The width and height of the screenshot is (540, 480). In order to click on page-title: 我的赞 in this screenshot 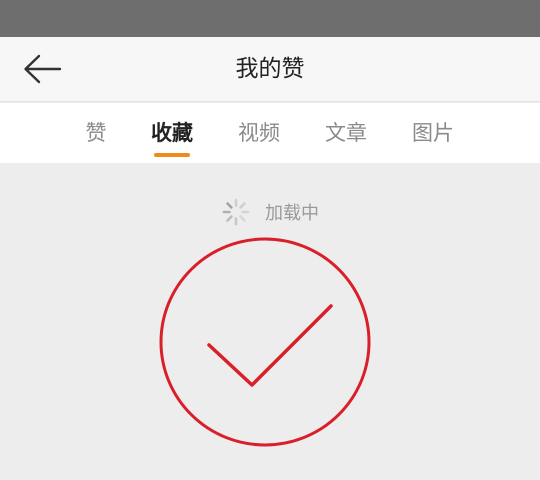, I will do `click(270, 69)`.